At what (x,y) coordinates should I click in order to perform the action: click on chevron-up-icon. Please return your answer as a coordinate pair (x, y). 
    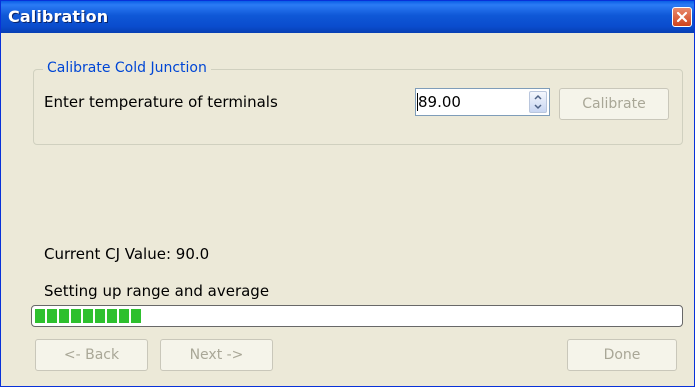
    Looking at the image, I should click on (538, 97).